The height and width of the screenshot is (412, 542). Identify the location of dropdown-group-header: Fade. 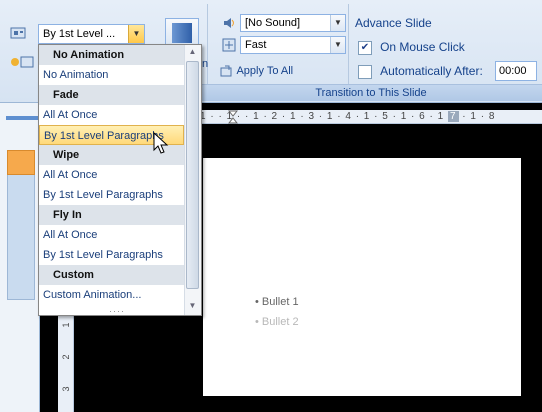
(111, 95).